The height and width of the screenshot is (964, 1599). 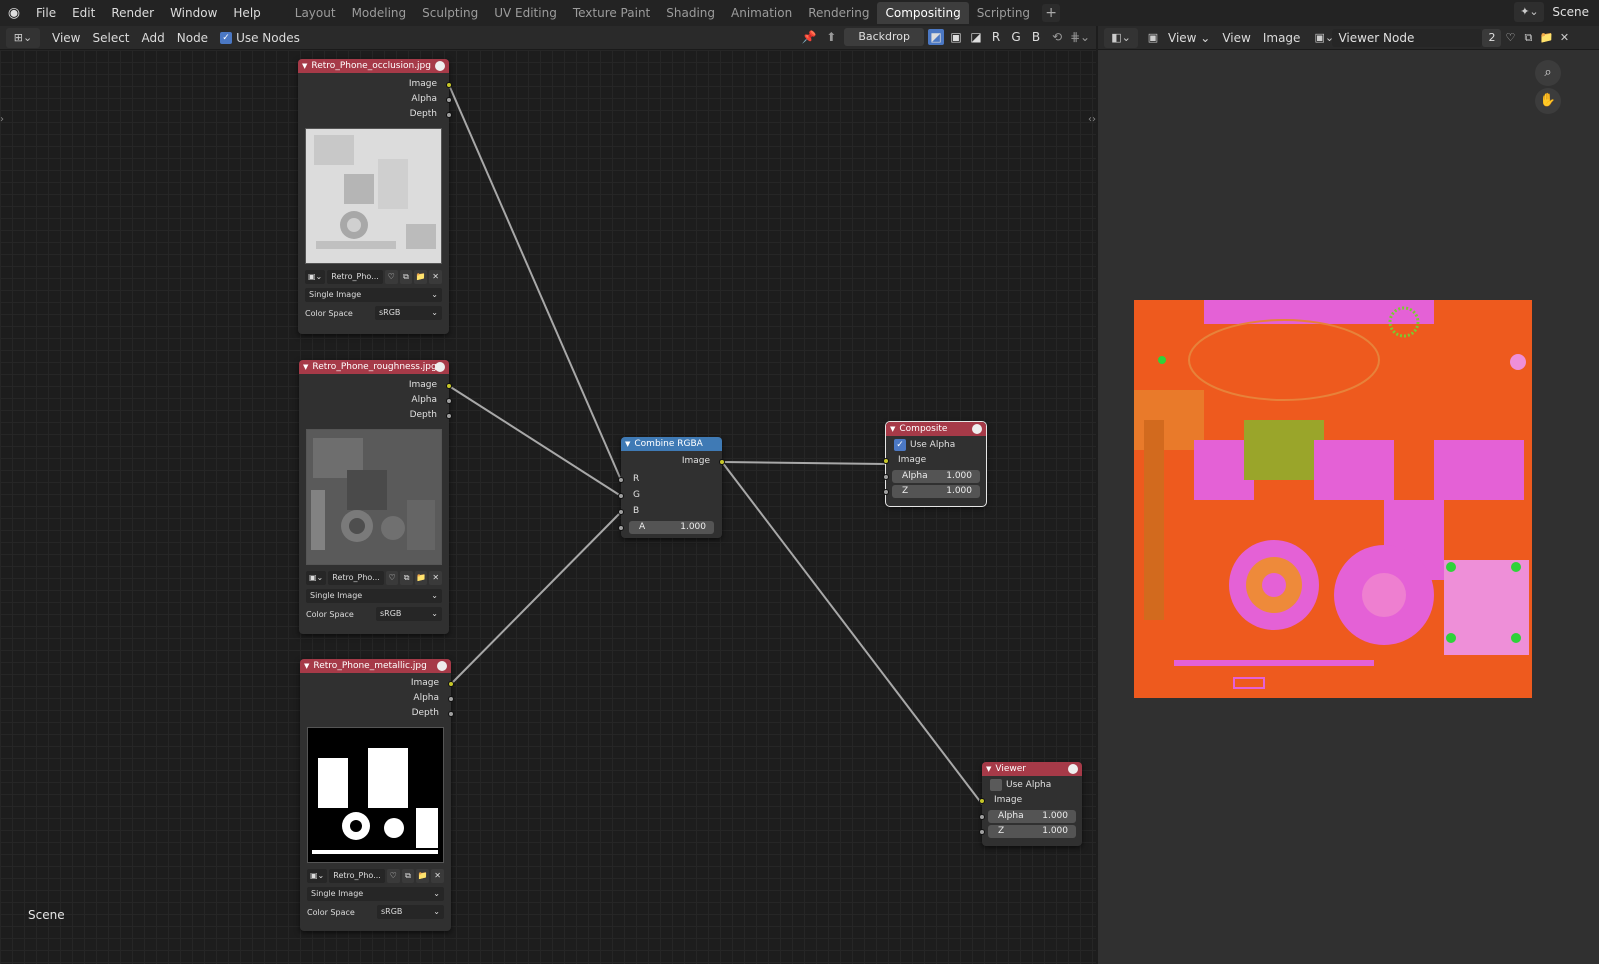 I want to click on blender-logo-icon: ◉, so click(x=14, y=13).